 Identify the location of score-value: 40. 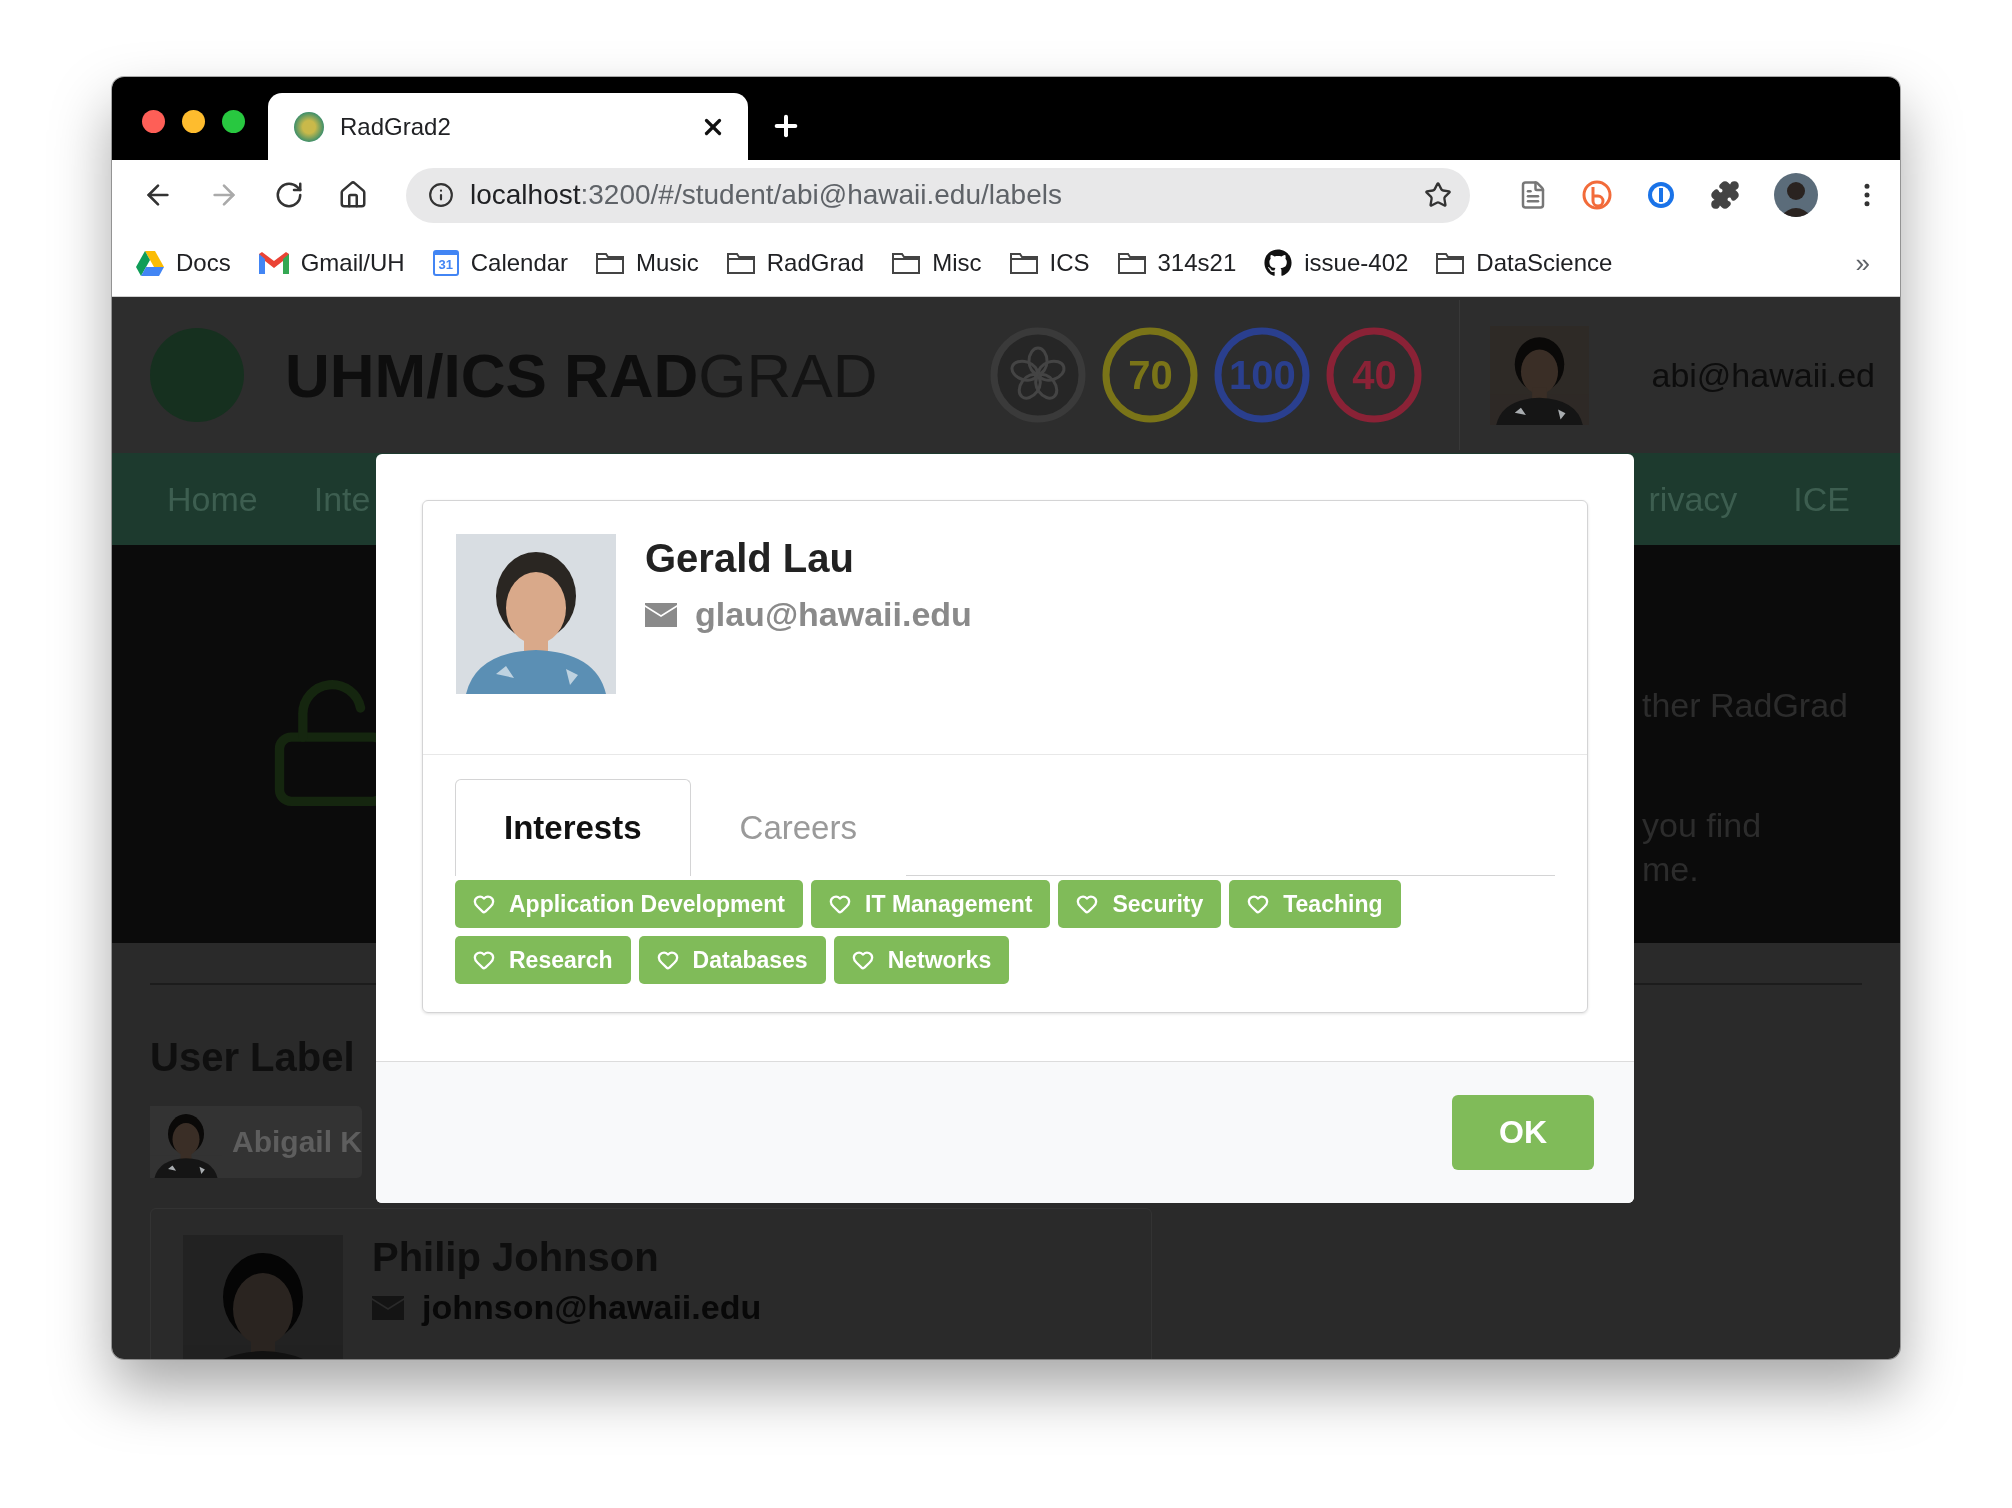
(1374, 375).